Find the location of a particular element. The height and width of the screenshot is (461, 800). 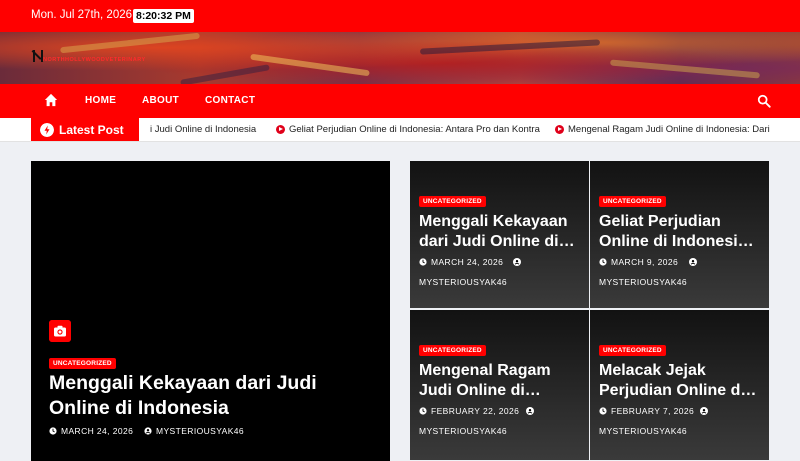

current-date: Mon. Jul 27th, 2026 is located at coordinates (82, 15).